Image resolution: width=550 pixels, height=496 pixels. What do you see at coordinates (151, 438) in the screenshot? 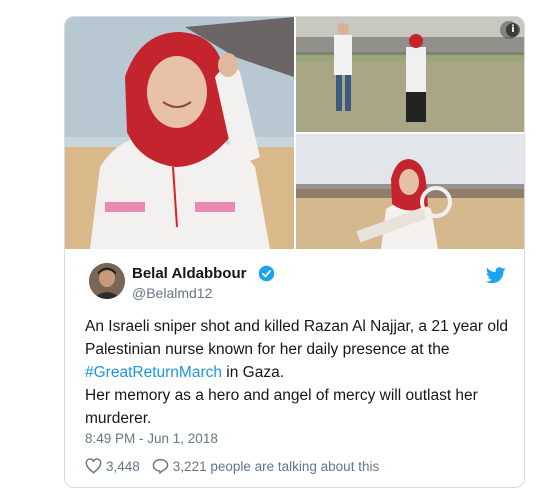
I see `tweet-timestamp: 8:49 PM - Jun 1, 2018` at bounding box center [151, 438].